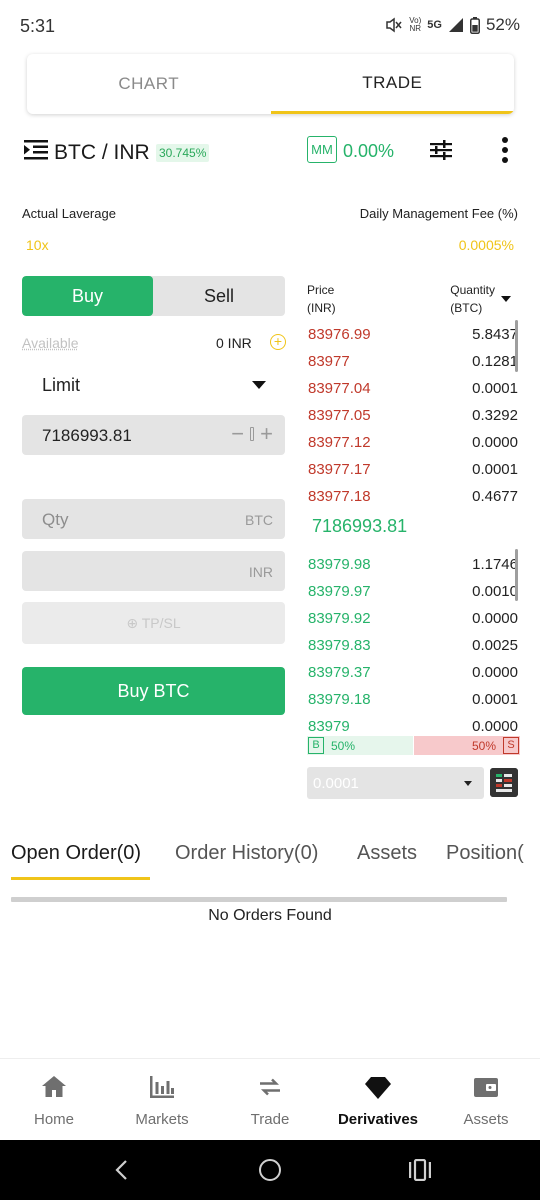 The height and width of the screenshot is (1200, 540). What do you see at coordinates (413, 702) in the screenshot?
I see `bid-row: 83979.18 0.0001` at bounding box center [413, 702].